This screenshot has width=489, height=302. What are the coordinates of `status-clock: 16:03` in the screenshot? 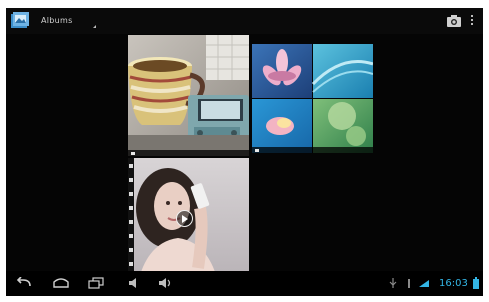 It's located at (453, 283).